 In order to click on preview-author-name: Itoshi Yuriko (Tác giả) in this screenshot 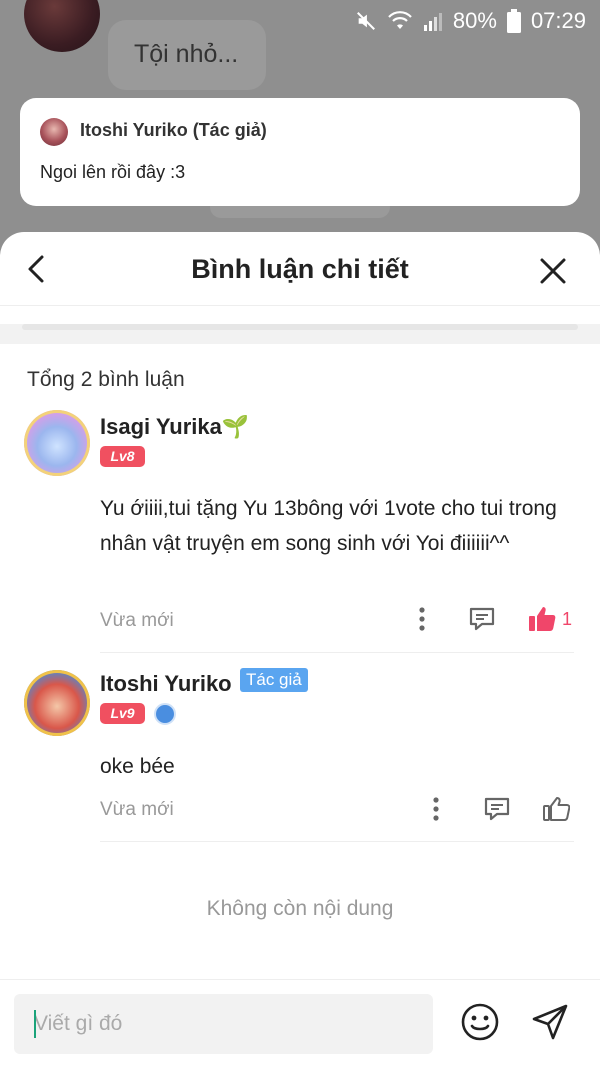, I will do `click(173, 130)`.